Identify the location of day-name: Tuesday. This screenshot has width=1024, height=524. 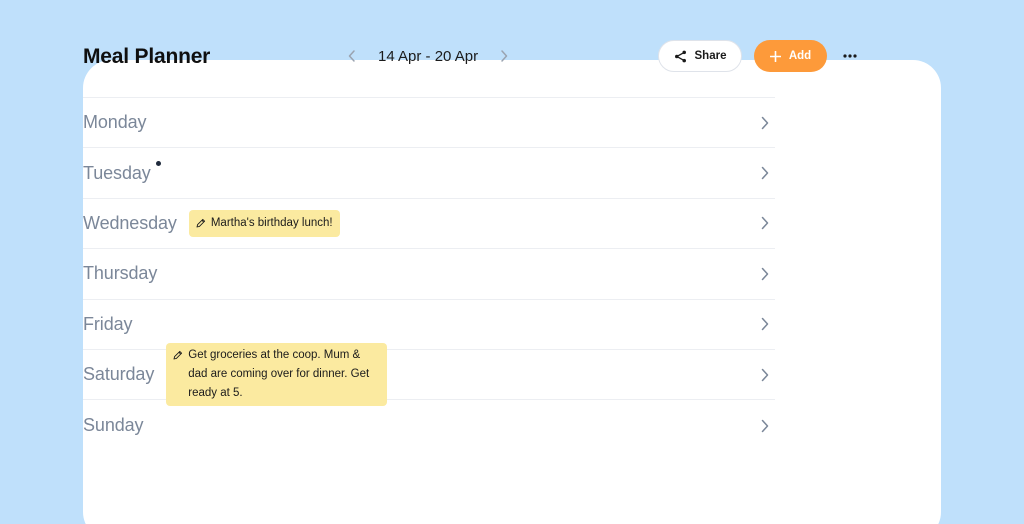
(117, 172).